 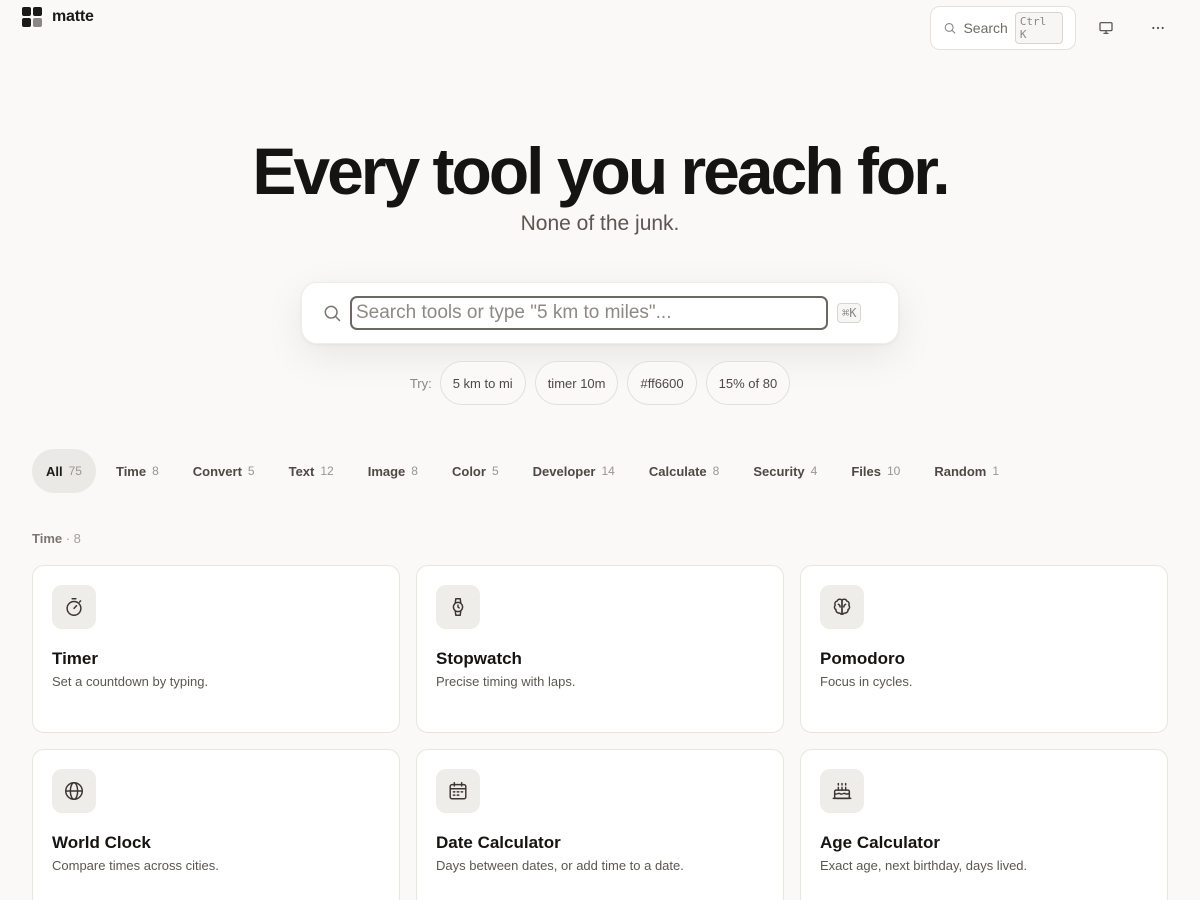 What do you see at coordinates (498, 842) in the screenshot?
I see `card-title: Date Calculator` at bounding box center [498, 842].